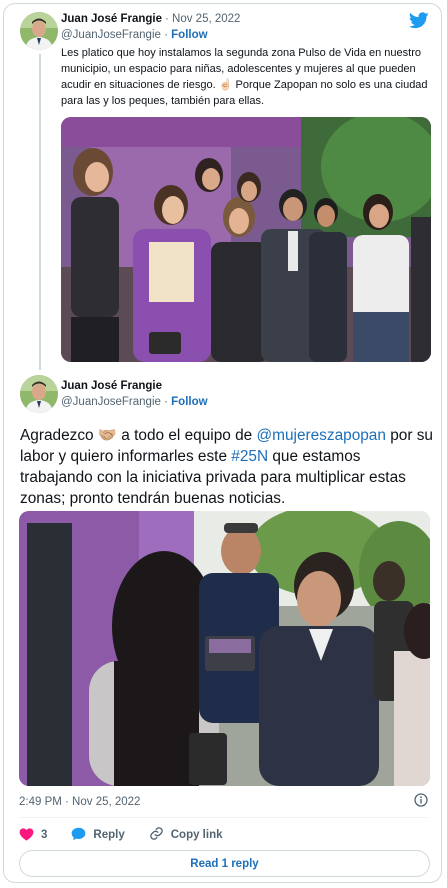 This screenshot has height=888, width=447. What do you see at coordinates (160, 835) in the screenshot?
I see `link-icon` at bounding box center [160, 835].